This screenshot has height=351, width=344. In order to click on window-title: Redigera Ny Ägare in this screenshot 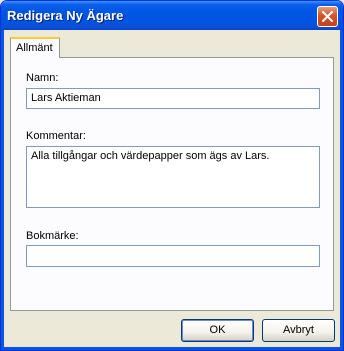, I will do `click(65, 15)`.